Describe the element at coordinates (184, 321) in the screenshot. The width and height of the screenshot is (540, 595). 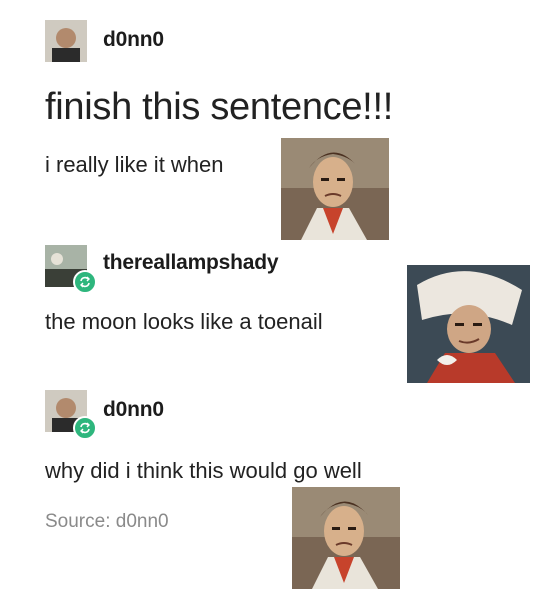
I see `post-text: the moon looks like a toenail` at that location.